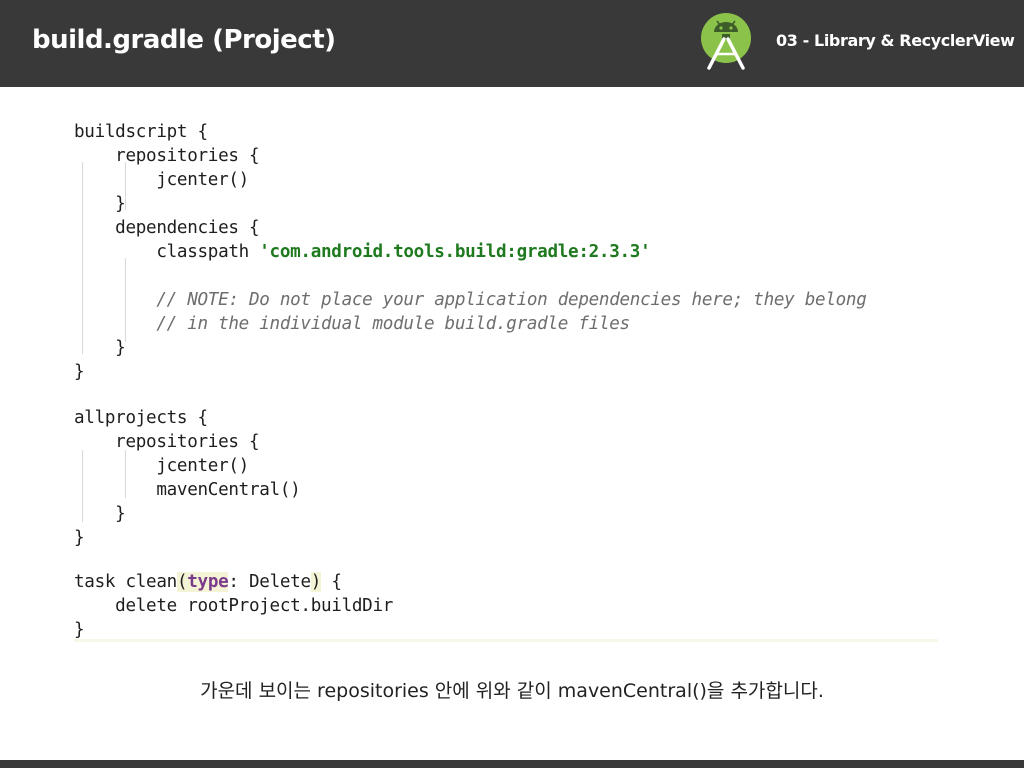  What do you see at coordinates (182, 582) in the screenshot?
I see `paren-open: (` at bounding box center [182, 582].